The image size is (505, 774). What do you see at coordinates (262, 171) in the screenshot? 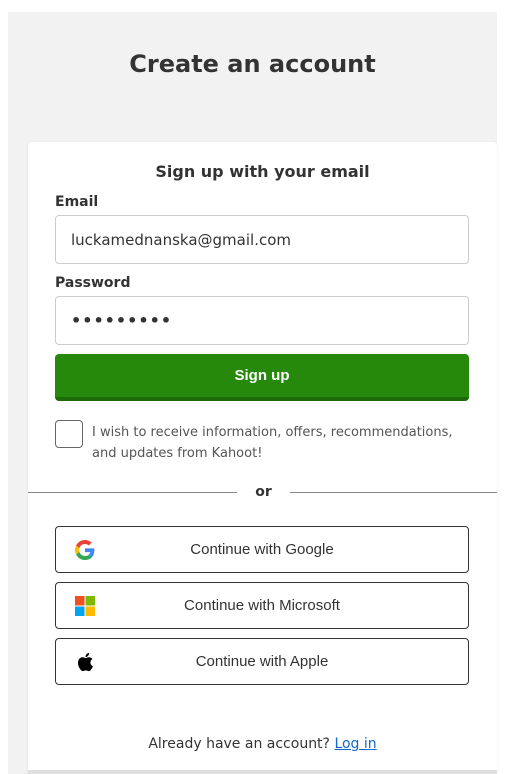
I see `form-subtitle: Sign up with your email` at bounding box center [262, 171].